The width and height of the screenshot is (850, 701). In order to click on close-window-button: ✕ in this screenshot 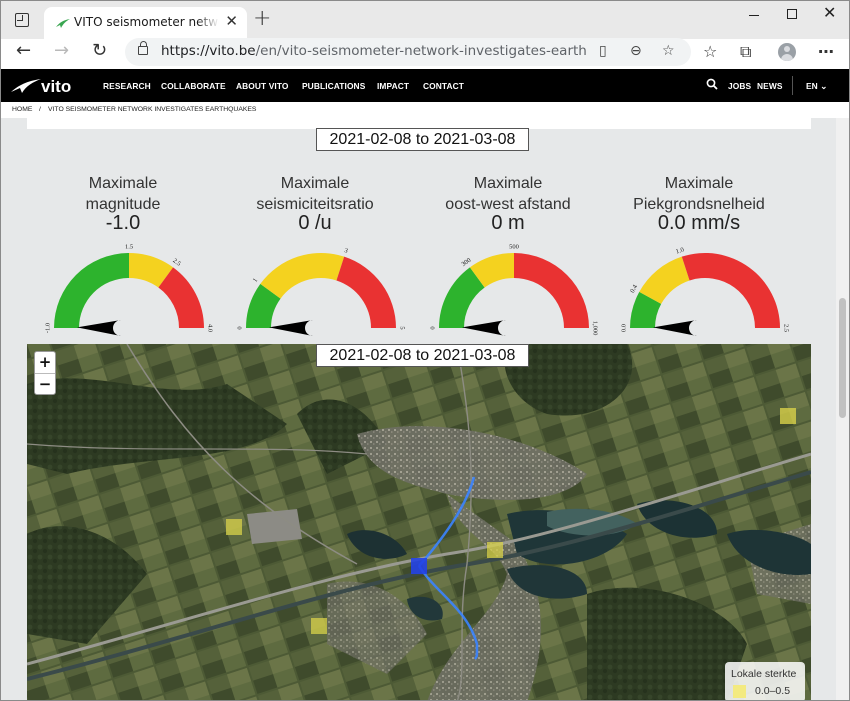, I will do `click(828, 15)`.